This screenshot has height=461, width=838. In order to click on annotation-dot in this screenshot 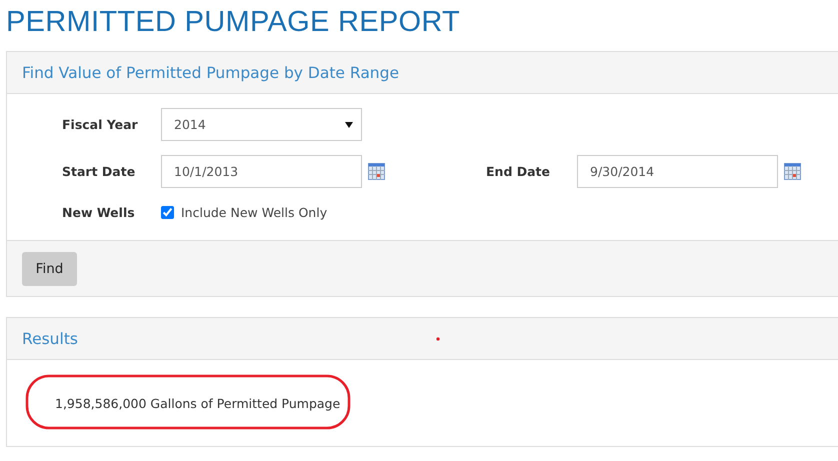, I will do `click(438, 339)`.